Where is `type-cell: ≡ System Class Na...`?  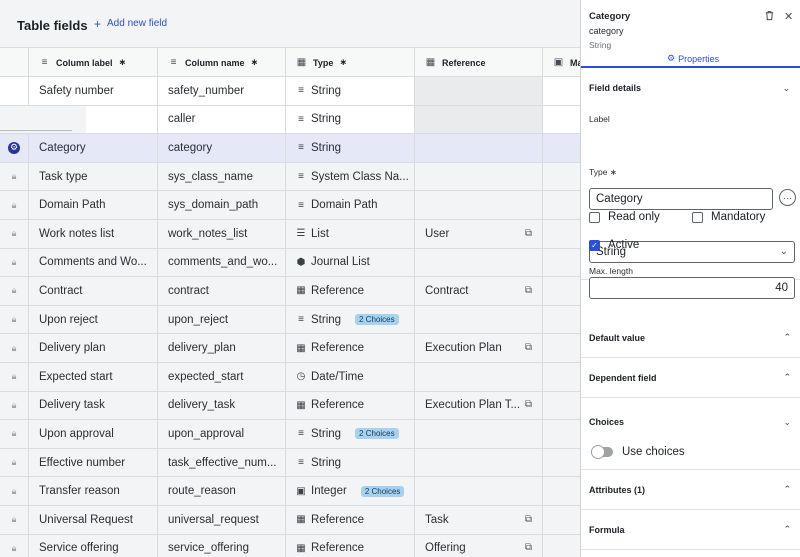
type-cell: ≡ System Class Na... is located at coordinates (350, 176).